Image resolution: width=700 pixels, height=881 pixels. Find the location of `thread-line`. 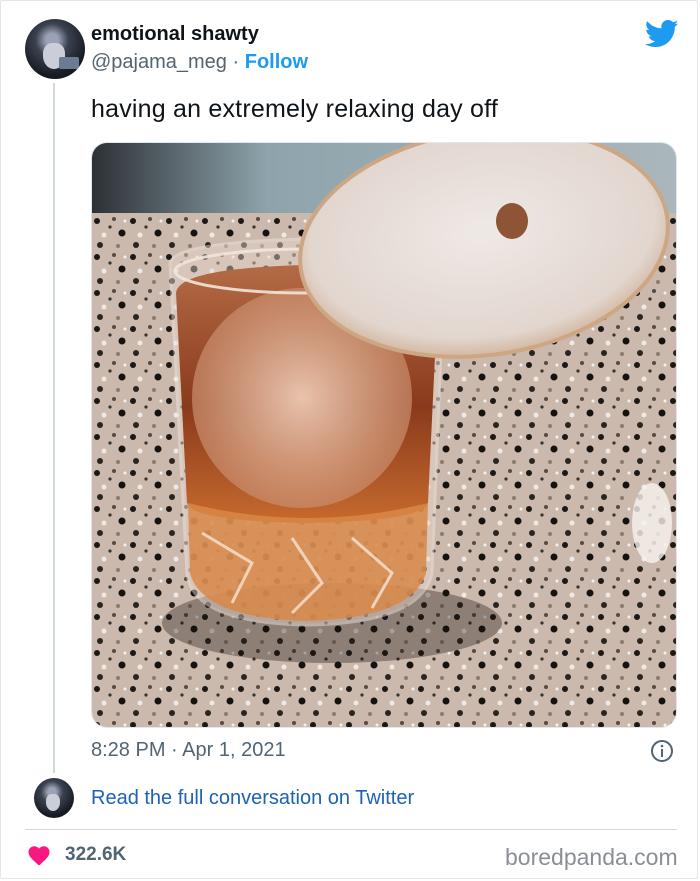

thread-line is located at coordinates (54, 428).